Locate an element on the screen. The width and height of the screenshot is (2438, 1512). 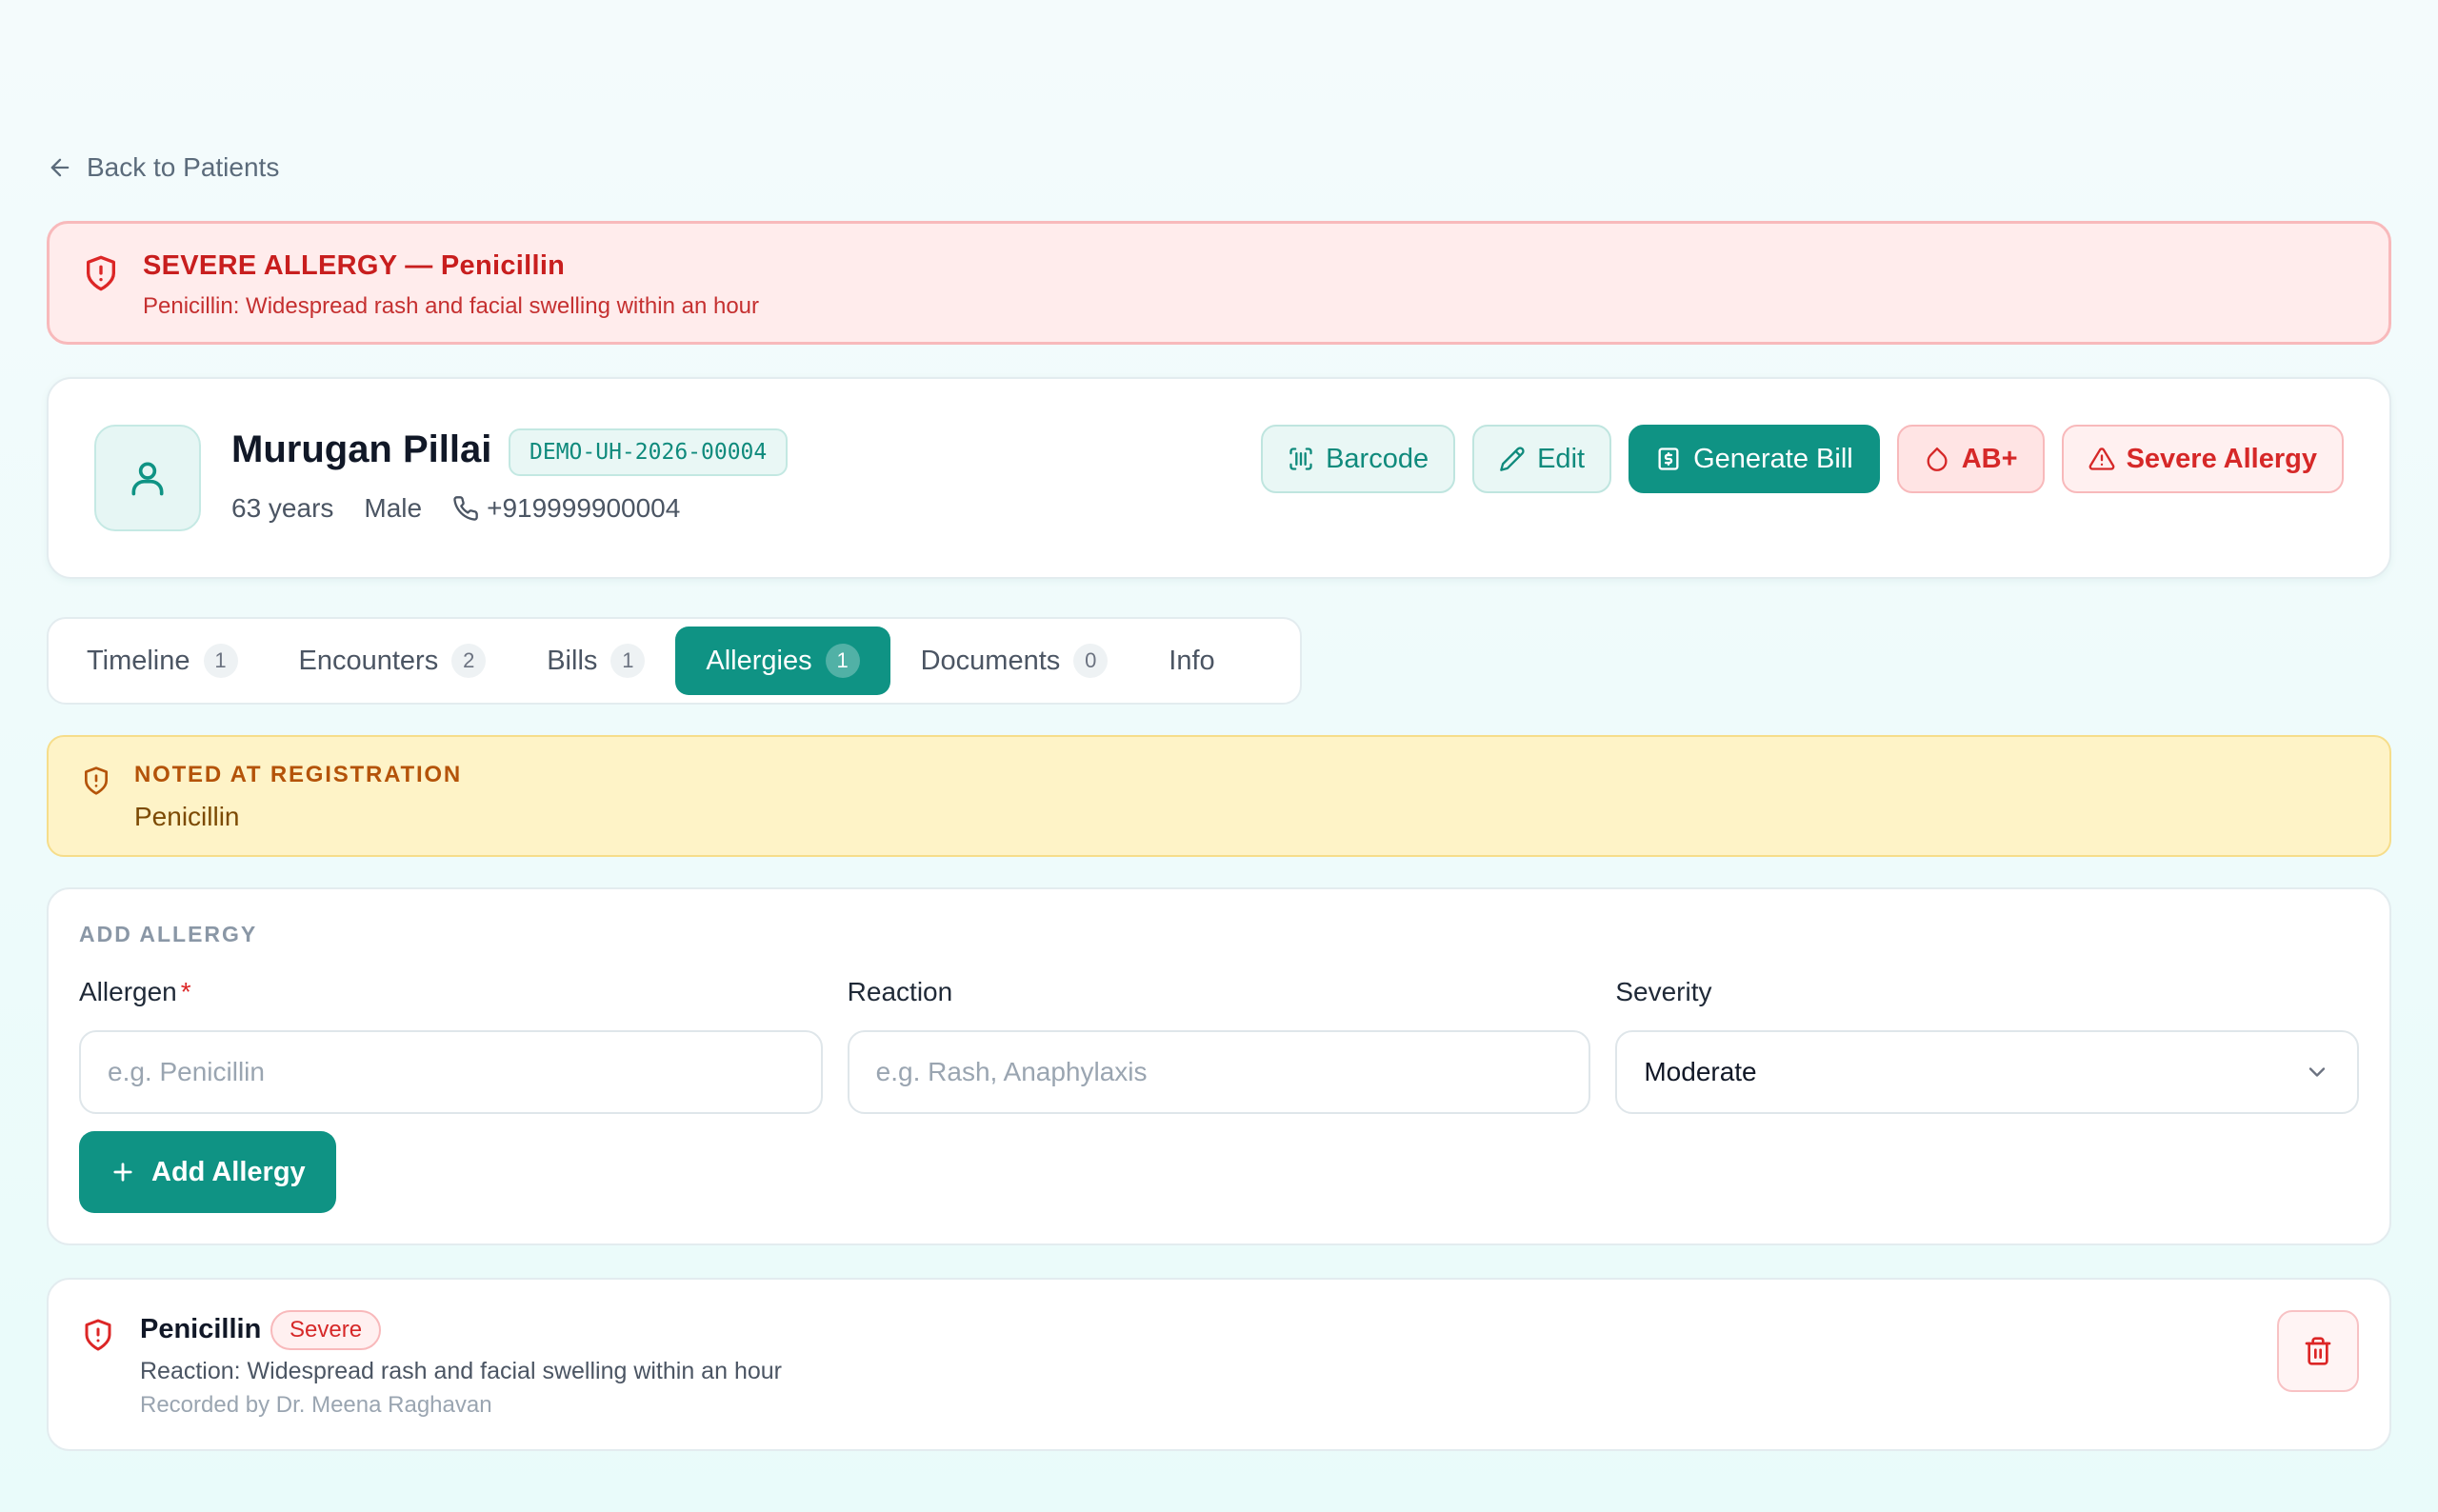
allergen-input is located at coordinates (451, 1072).